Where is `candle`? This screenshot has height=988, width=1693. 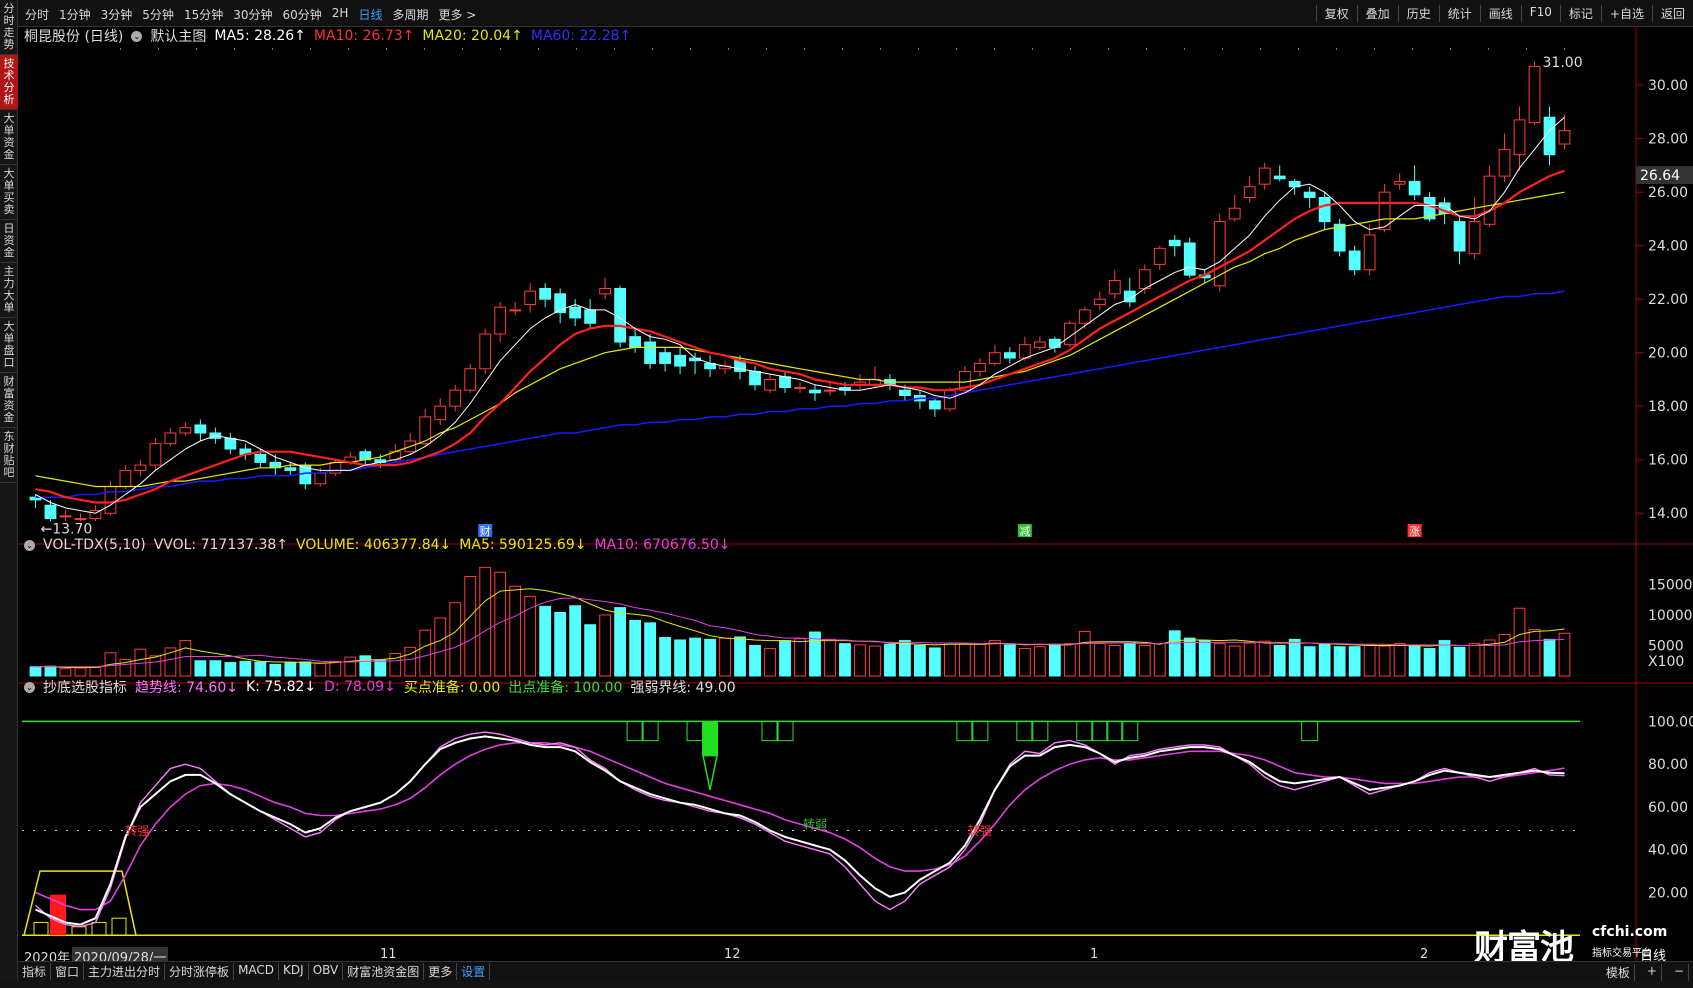
candle is located at coordinates (1219, 252).